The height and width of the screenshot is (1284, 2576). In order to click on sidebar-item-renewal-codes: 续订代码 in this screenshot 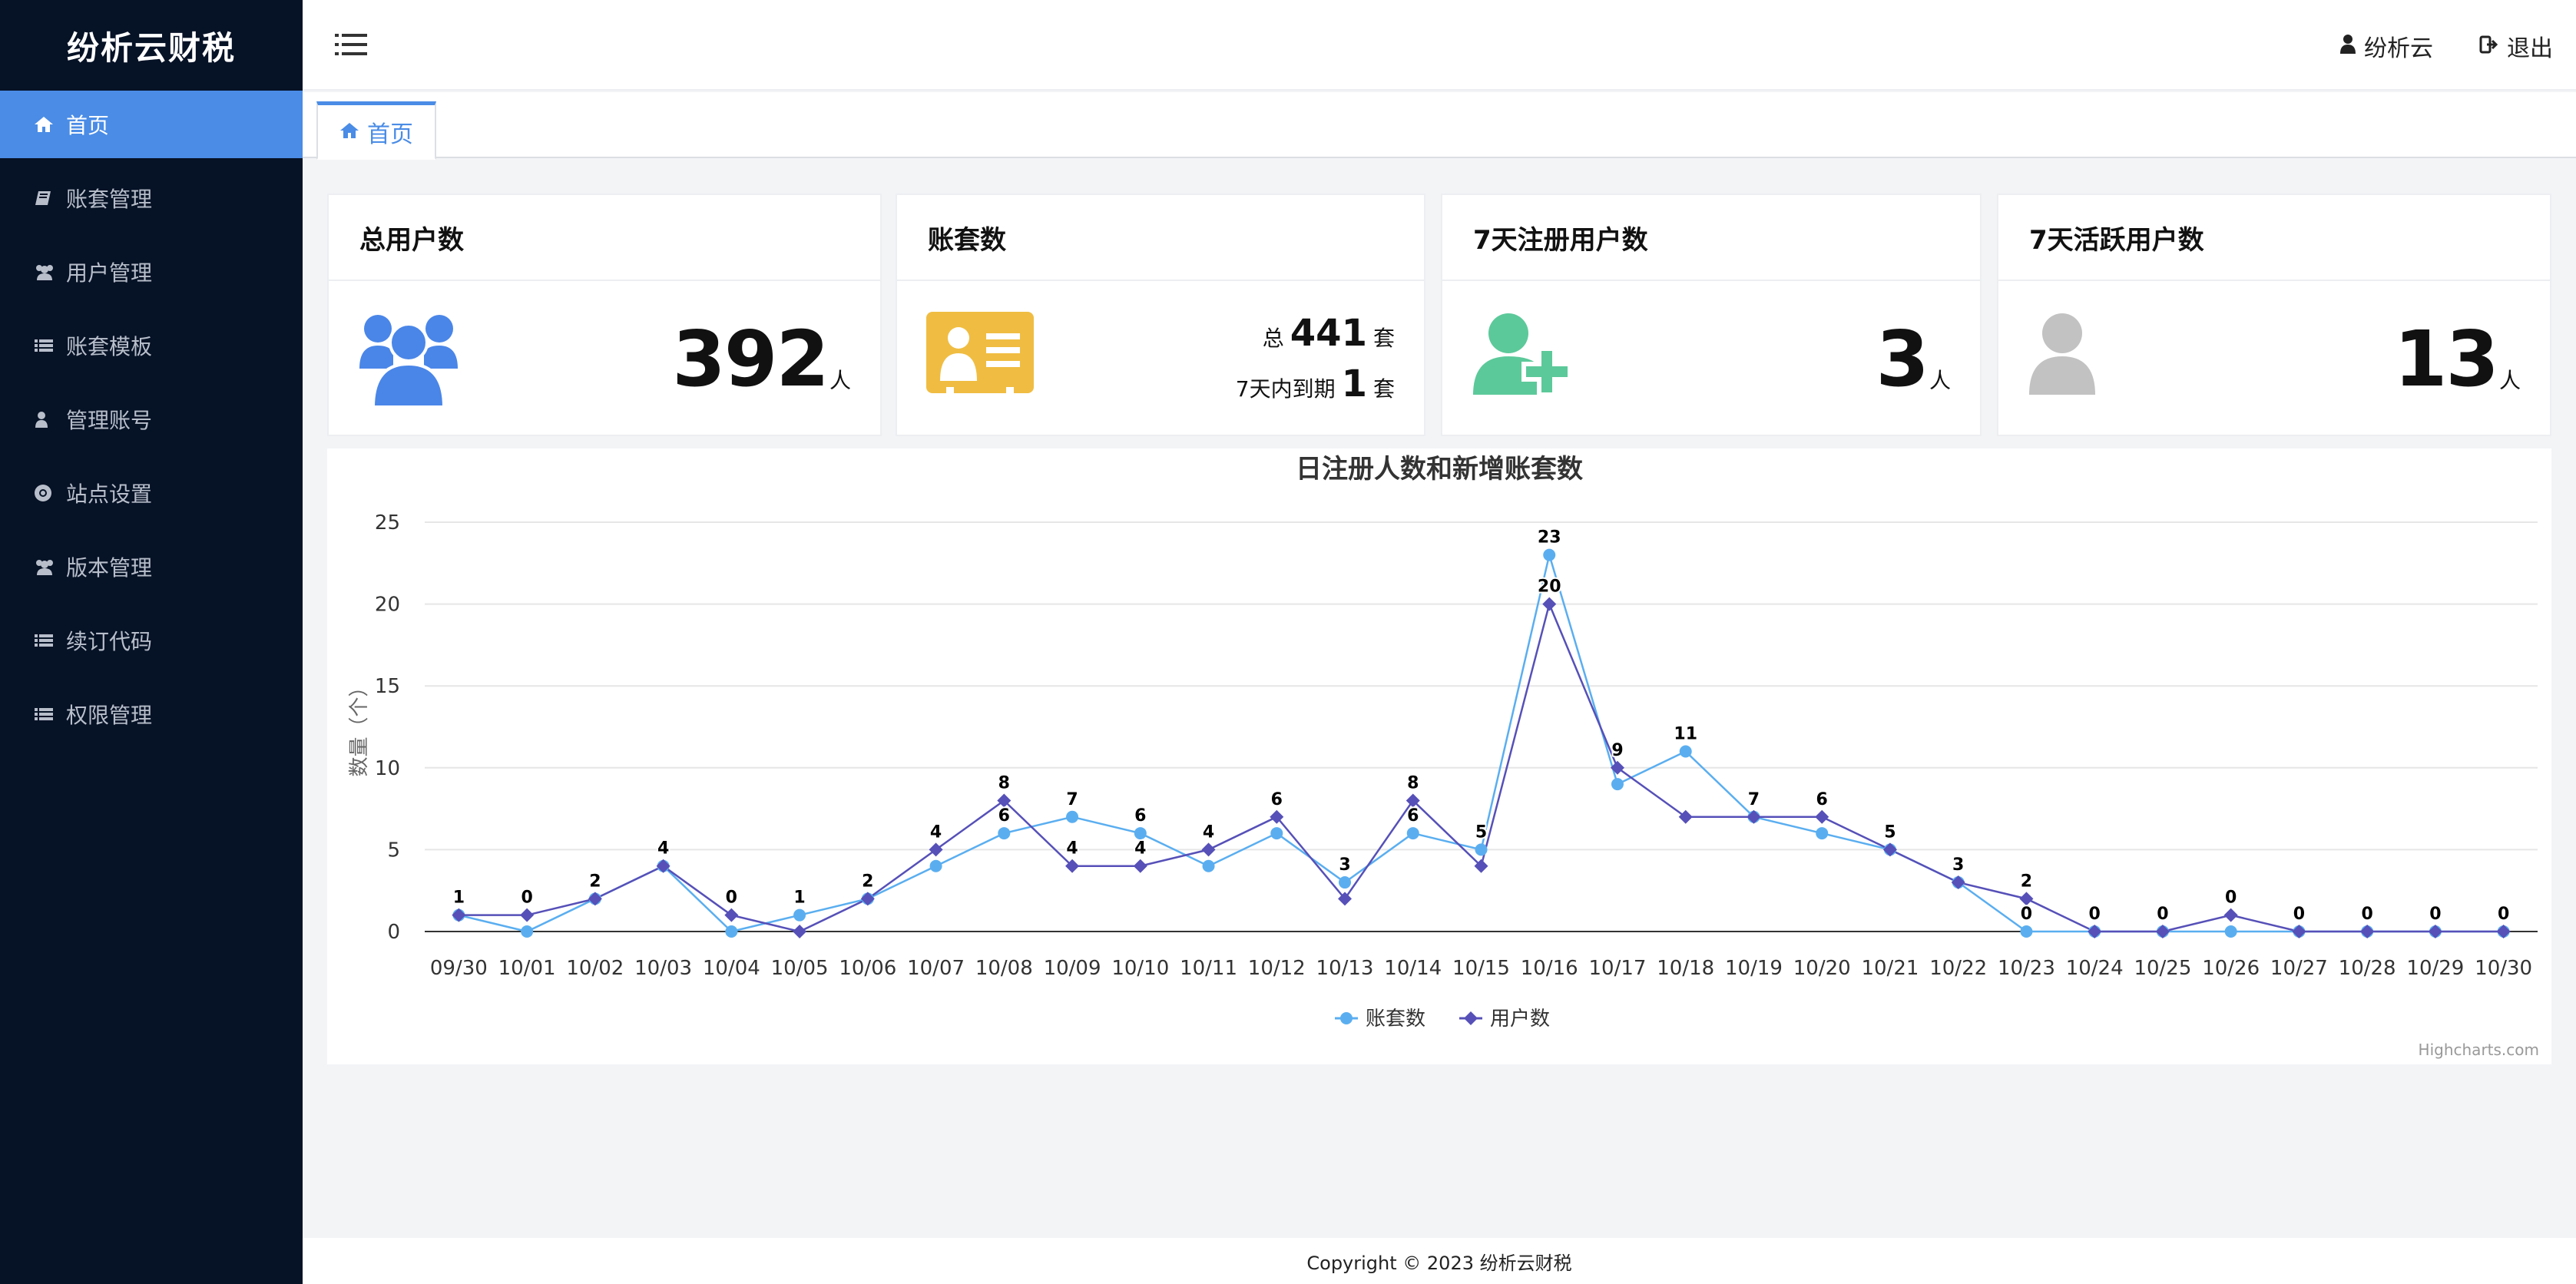, I will do `click(151, 640)`.